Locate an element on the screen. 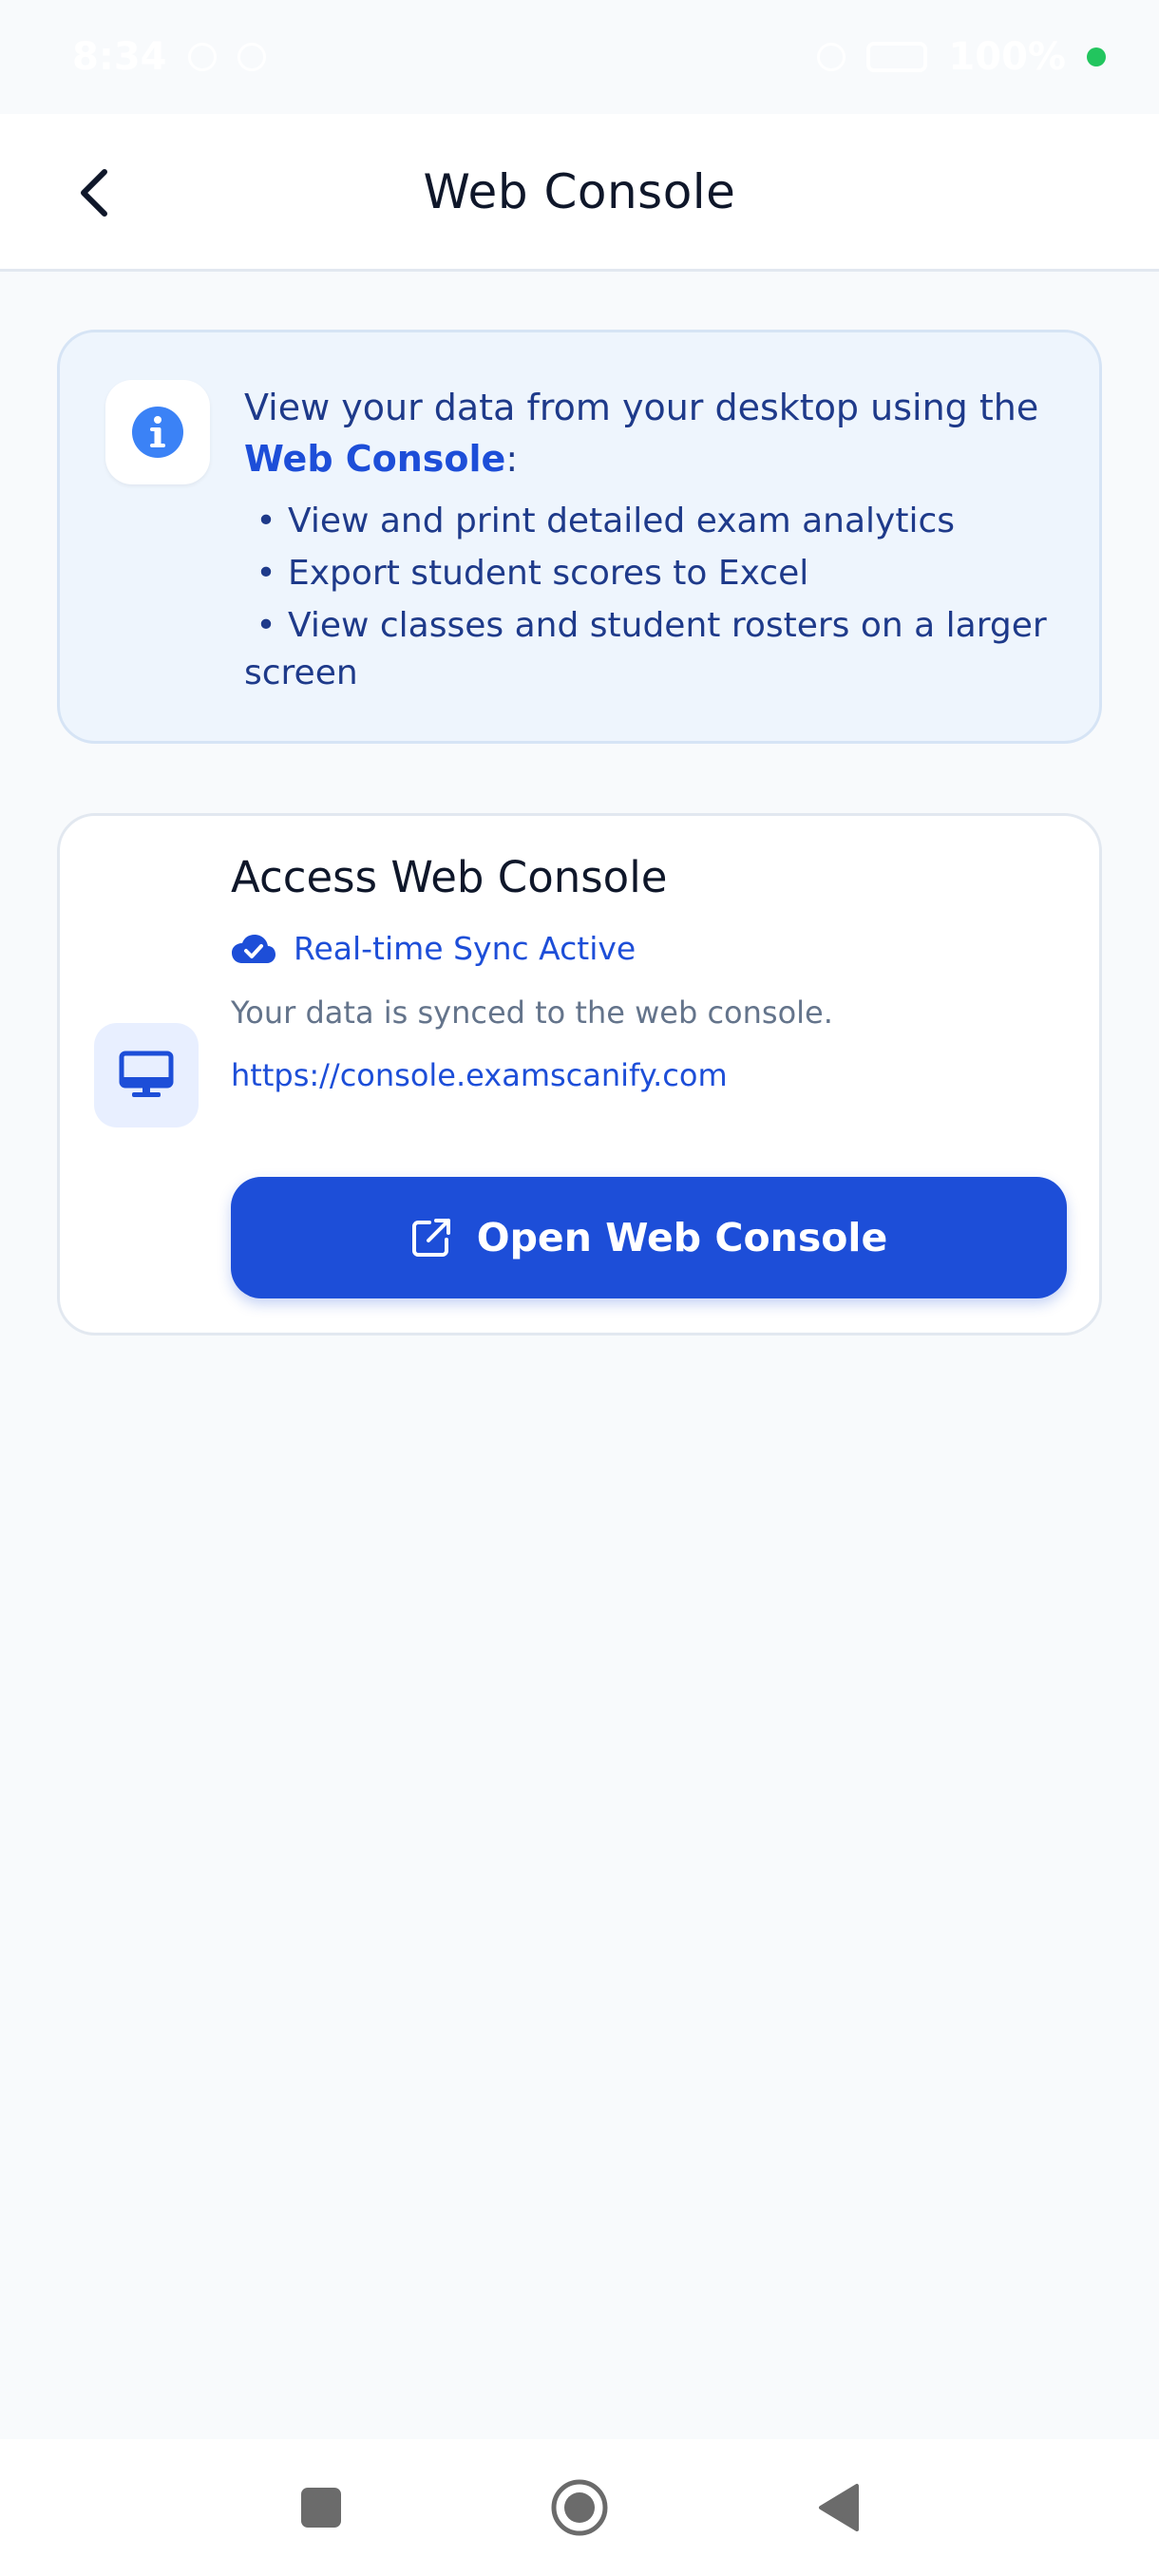 The width and height of the screenshot is (1159, 2576). open-web-console-button: Open Web Console is located at coordinates (649, 1237).